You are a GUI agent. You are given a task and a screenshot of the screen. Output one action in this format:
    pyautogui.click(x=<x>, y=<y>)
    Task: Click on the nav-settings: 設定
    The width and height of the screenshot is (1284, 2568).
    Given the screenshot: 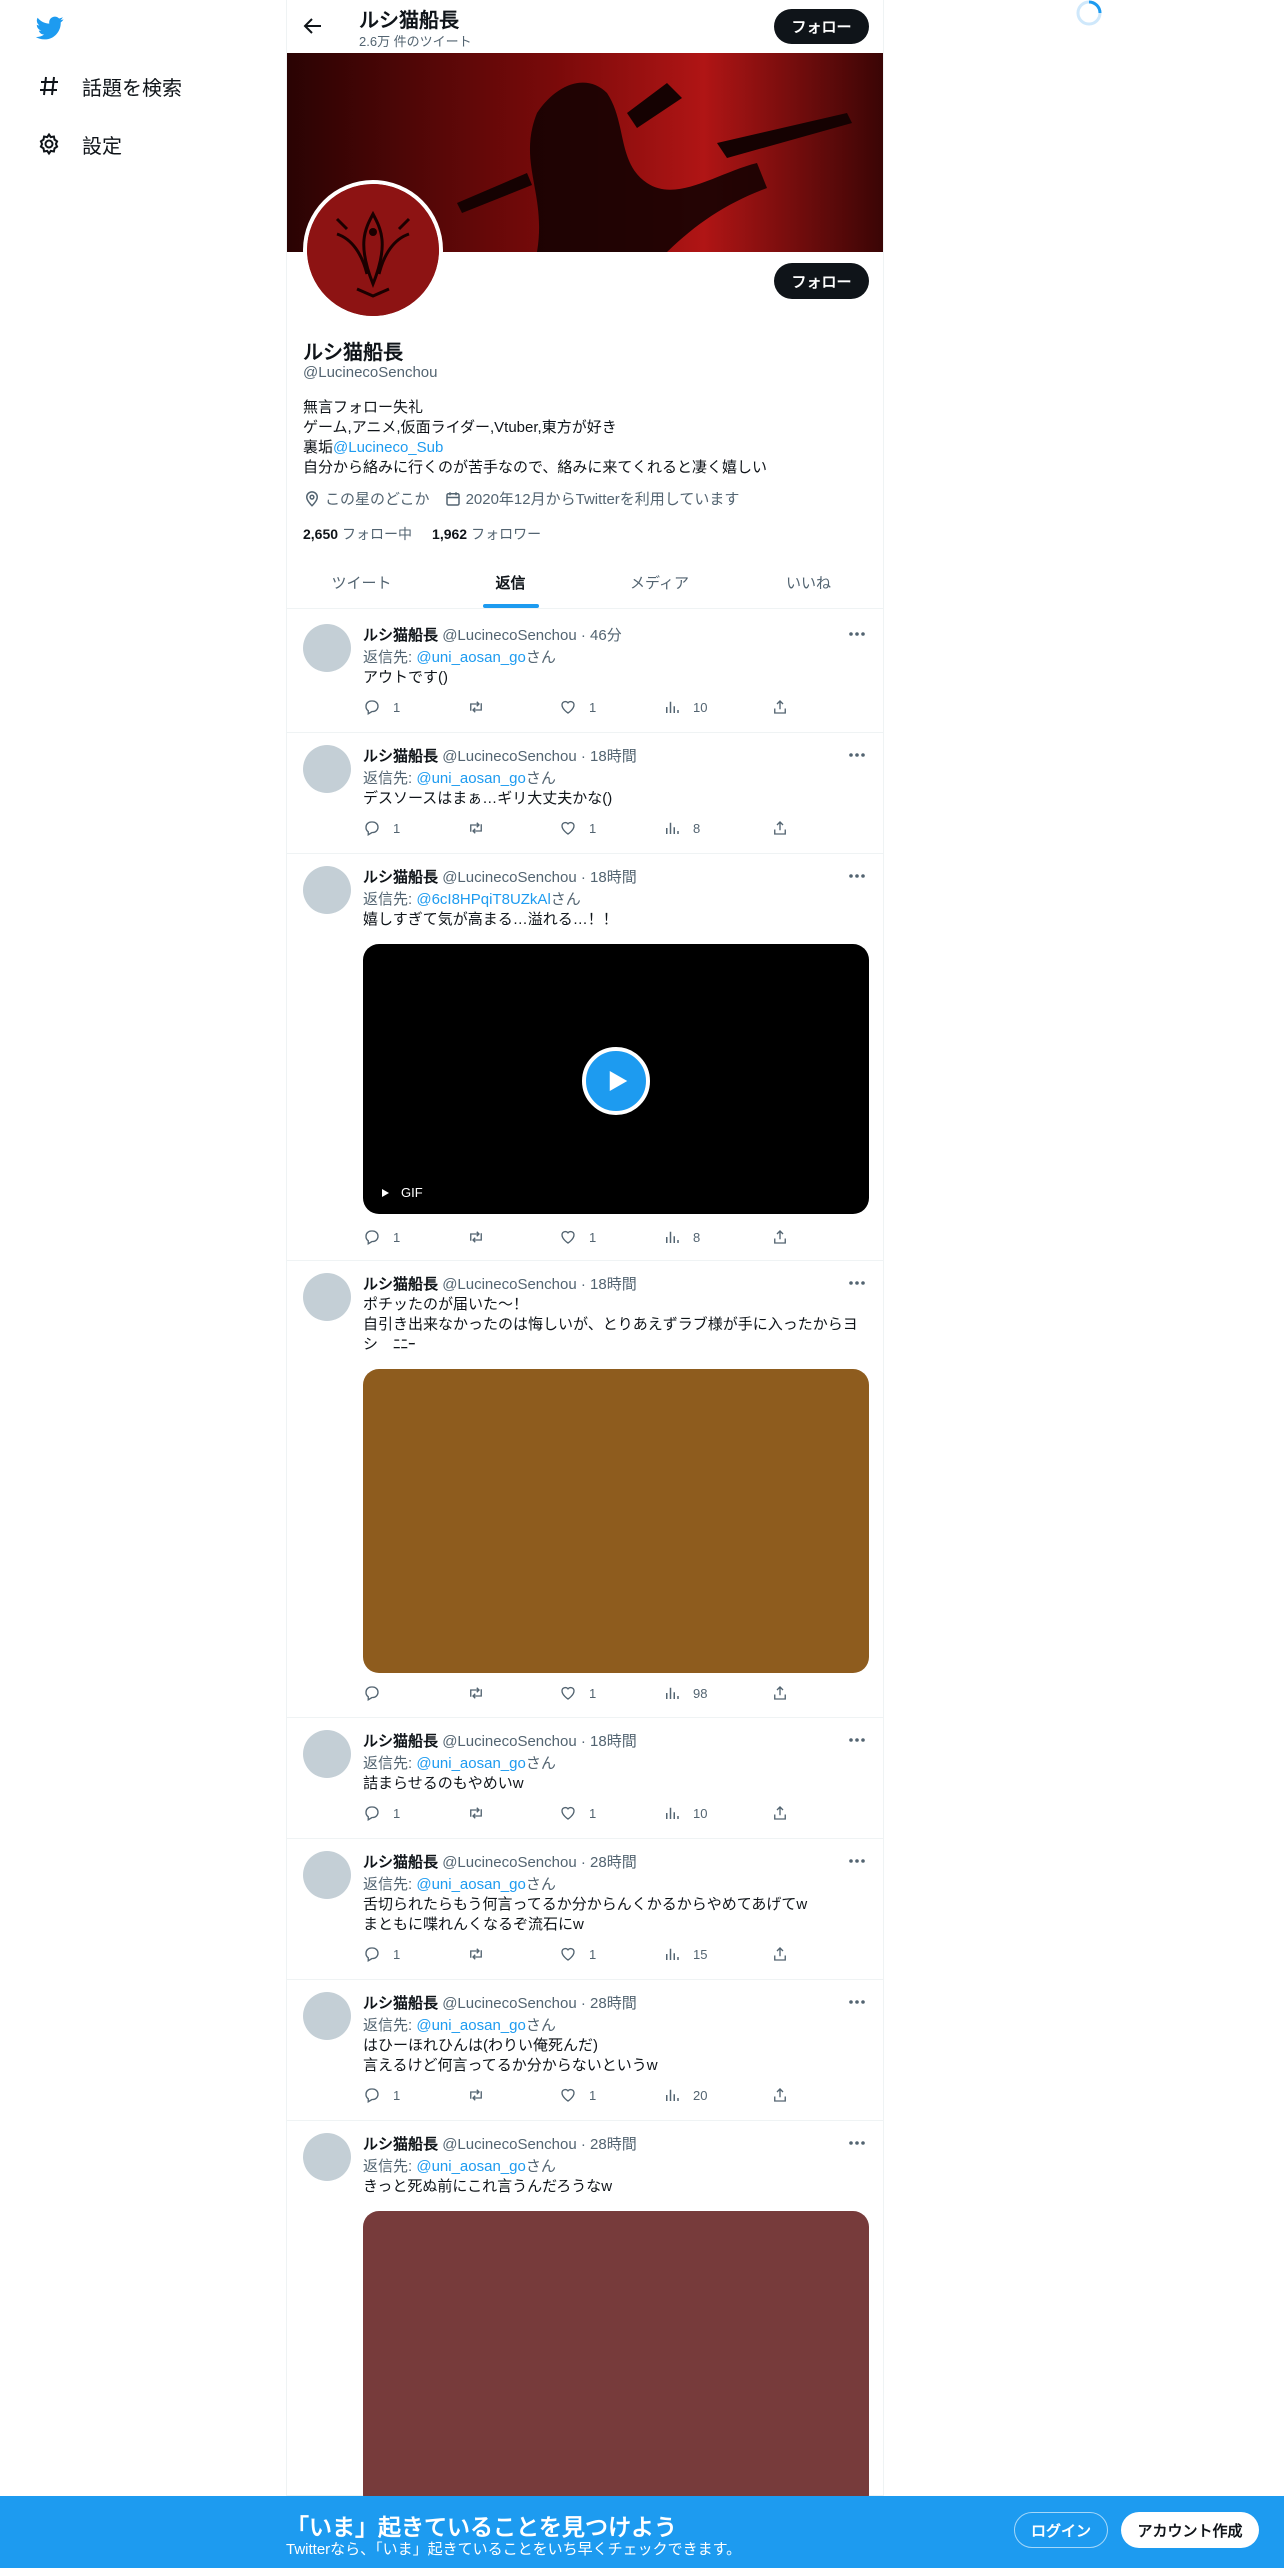 What is the action you would take?
    pyautogui.click(x=79, y=144)
    